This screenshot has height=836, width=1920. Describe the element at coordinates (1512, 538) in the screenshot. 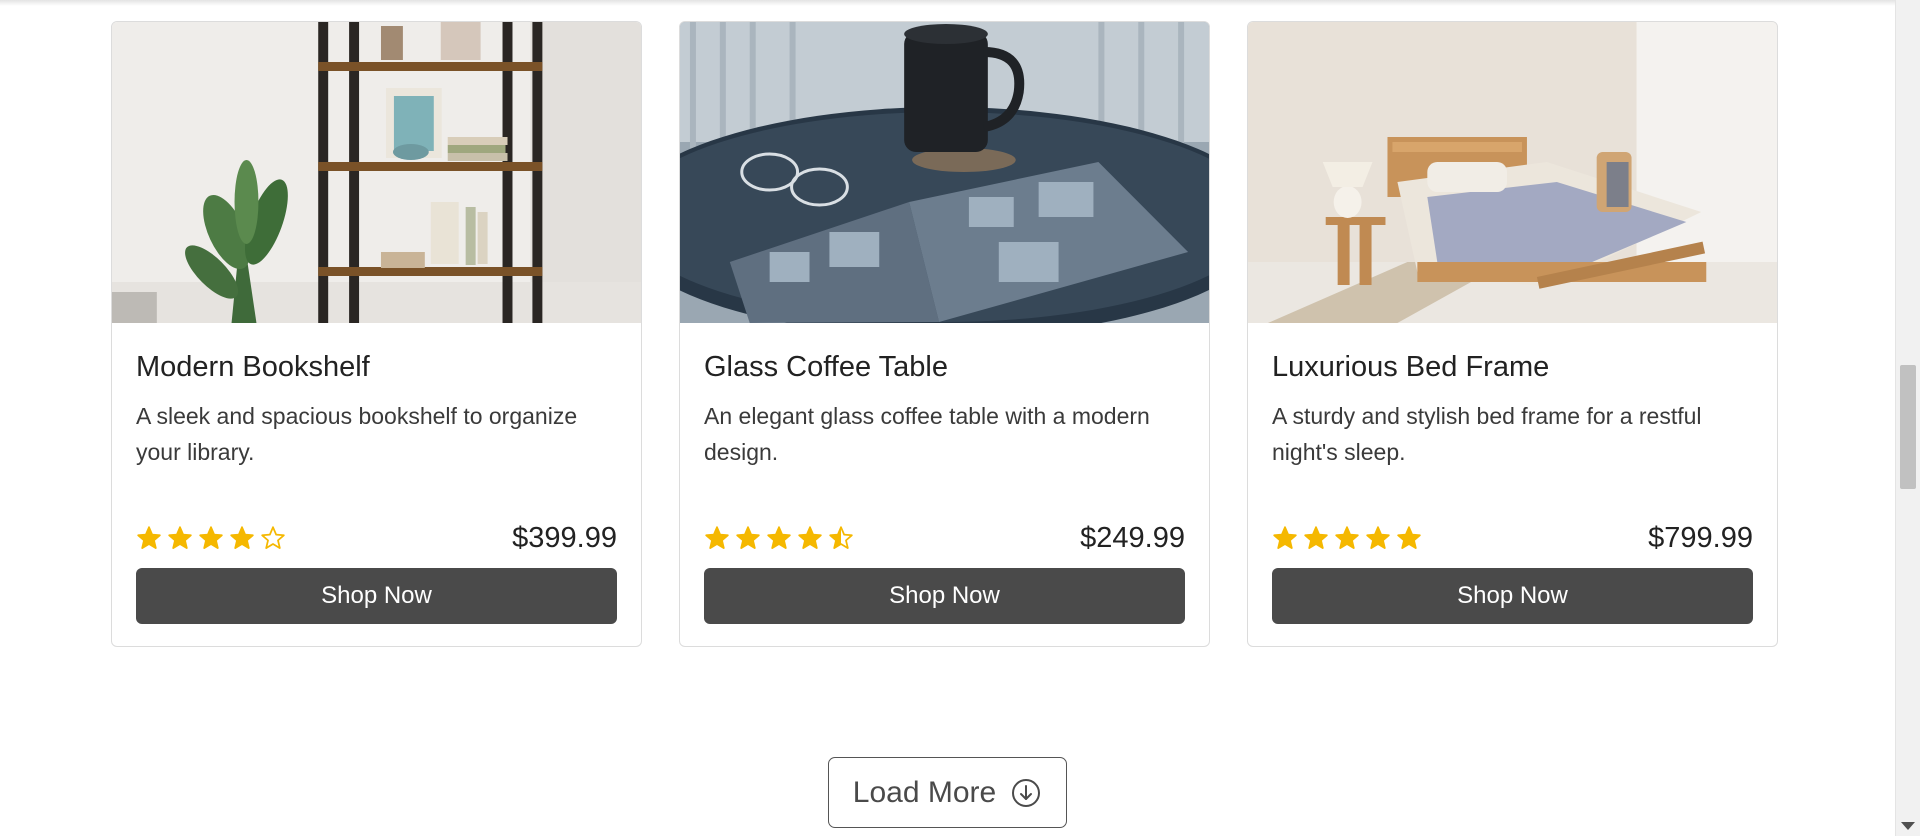

I see `product-meta: $799.99` at that location.